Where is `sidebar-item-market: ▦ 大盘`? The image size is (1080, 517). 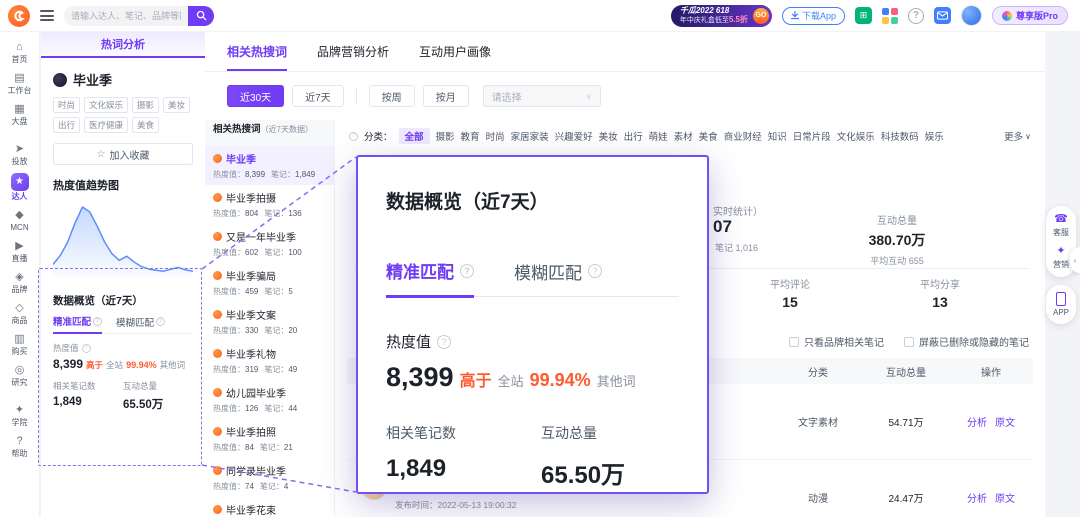
sidebar-item-market: ▦ 大盘 is located at coordinates (20, 114).